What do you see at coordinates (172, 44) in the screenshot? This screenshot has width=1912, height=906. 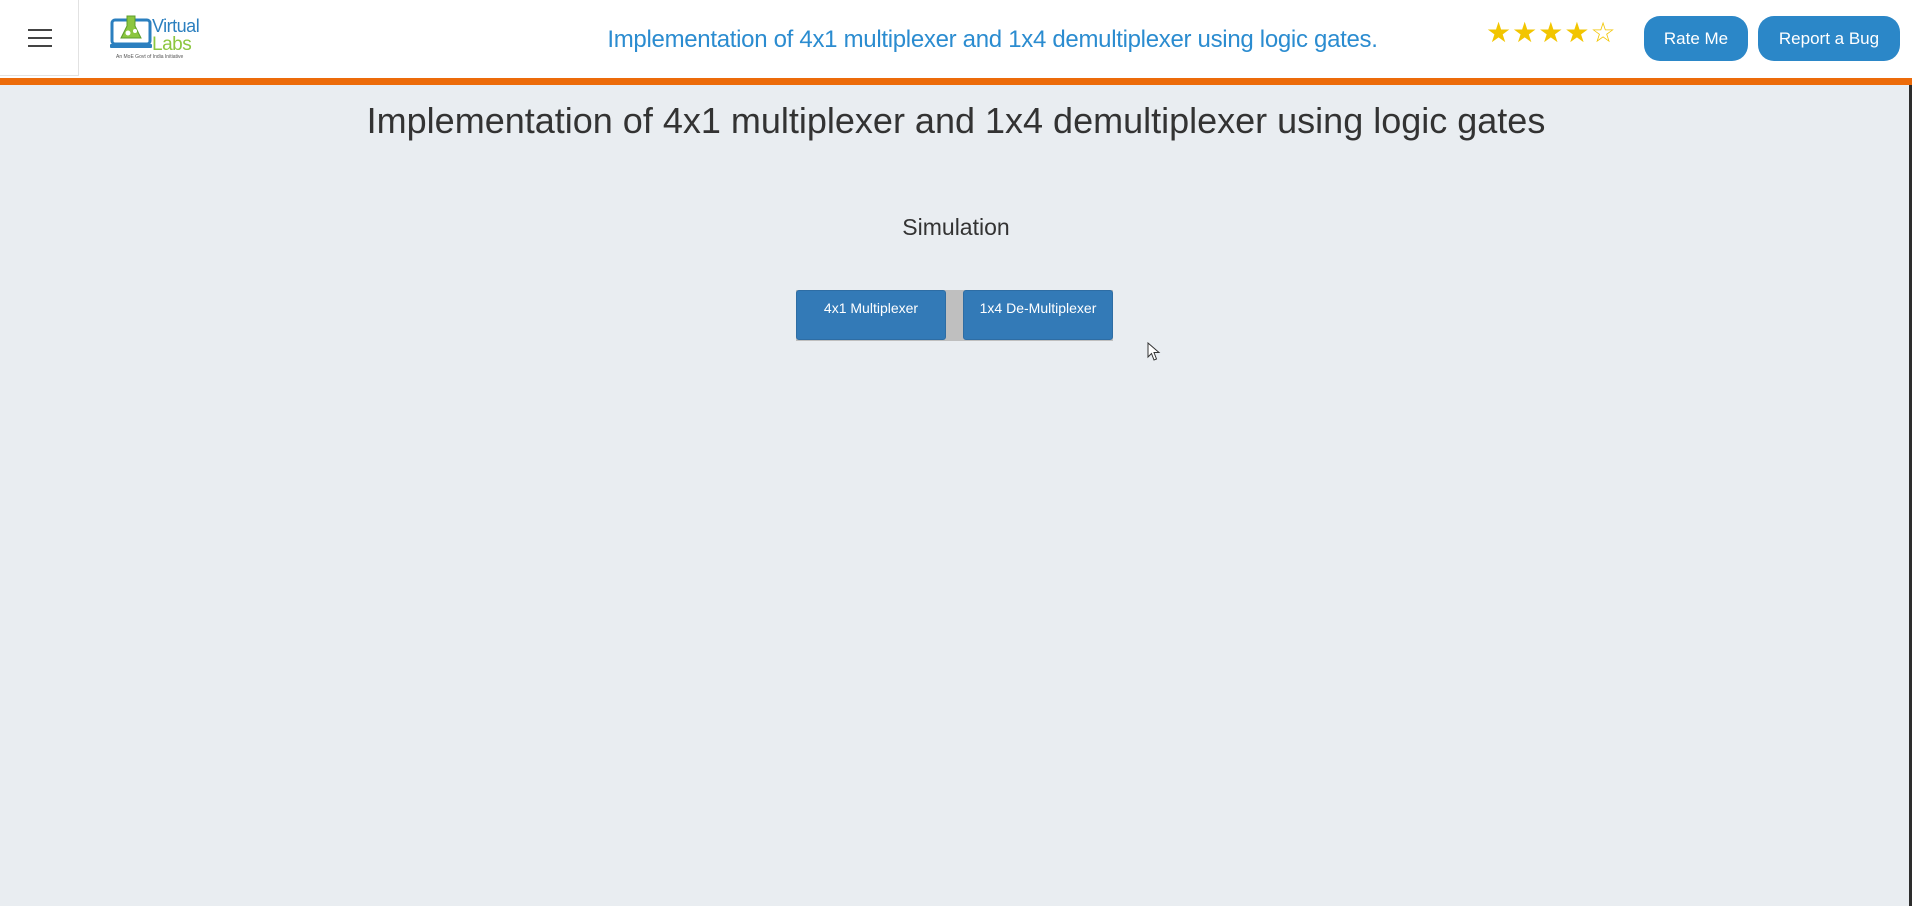 I see `logo-word-labs: Labs` at bounding box center [172, 44].